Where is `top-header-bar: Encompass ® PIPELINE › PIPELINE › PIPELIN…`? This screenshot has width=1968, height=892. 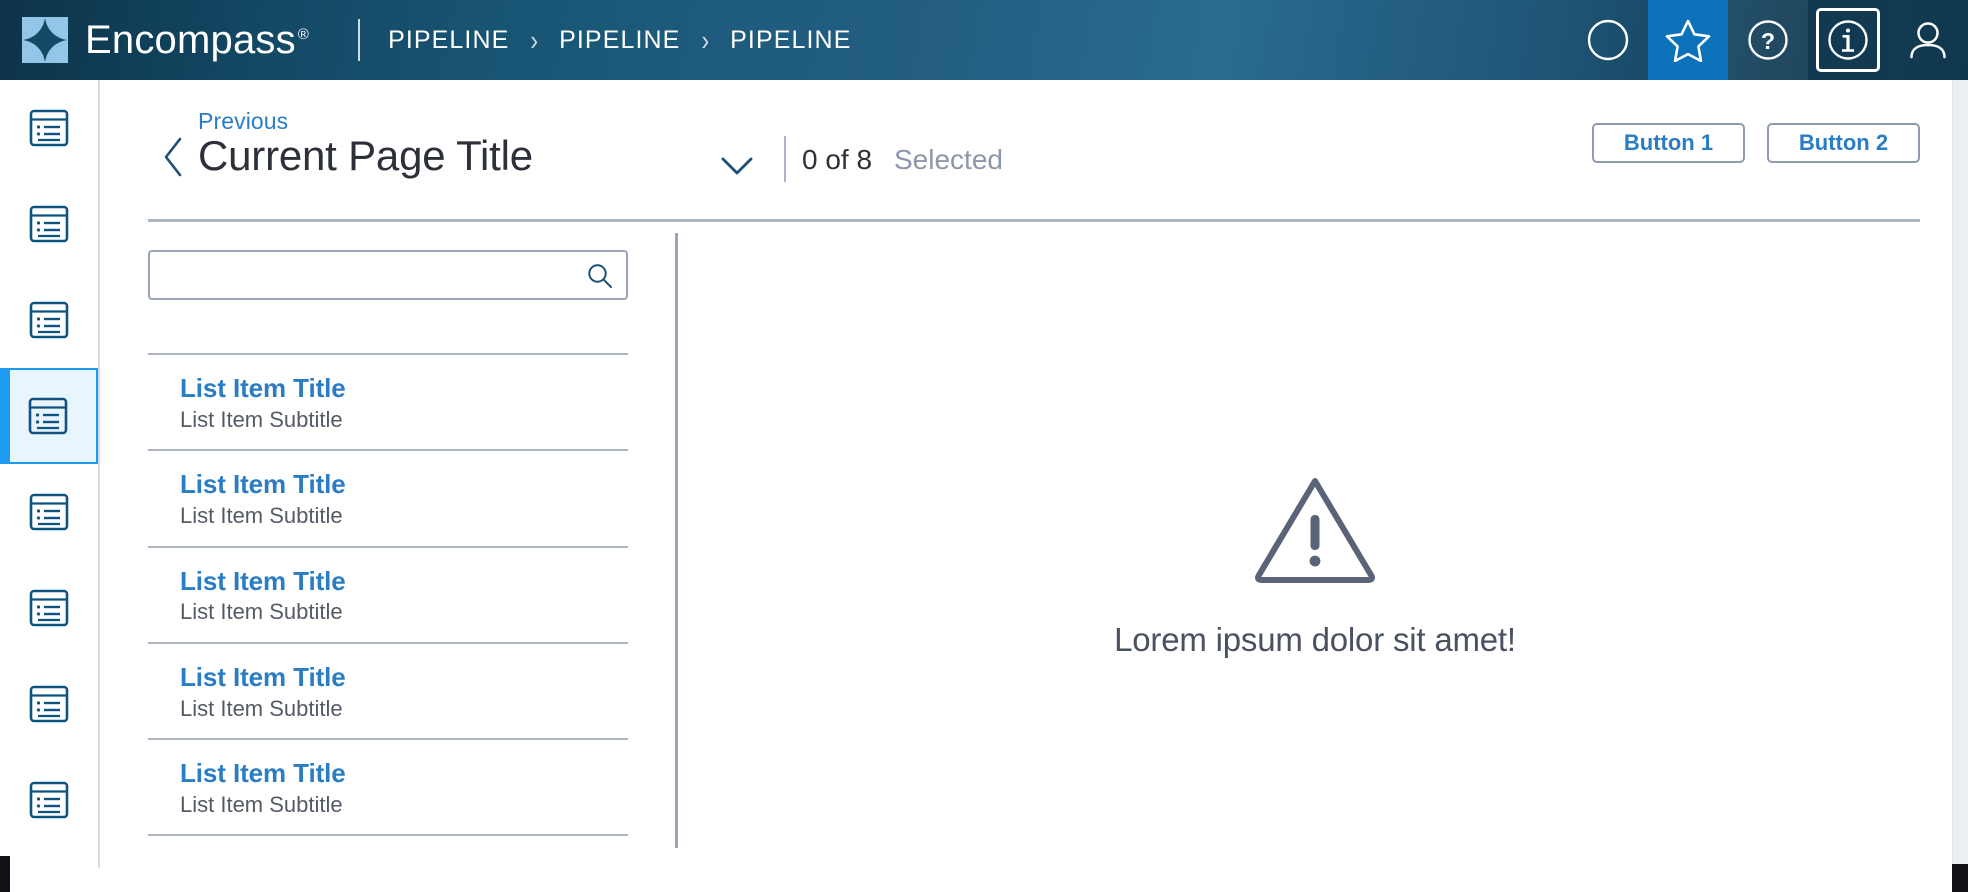
top-header-bar: Encompass ® PIPELINE › PIPELINE › PIPELIN… is located at coordinates (984, 40).